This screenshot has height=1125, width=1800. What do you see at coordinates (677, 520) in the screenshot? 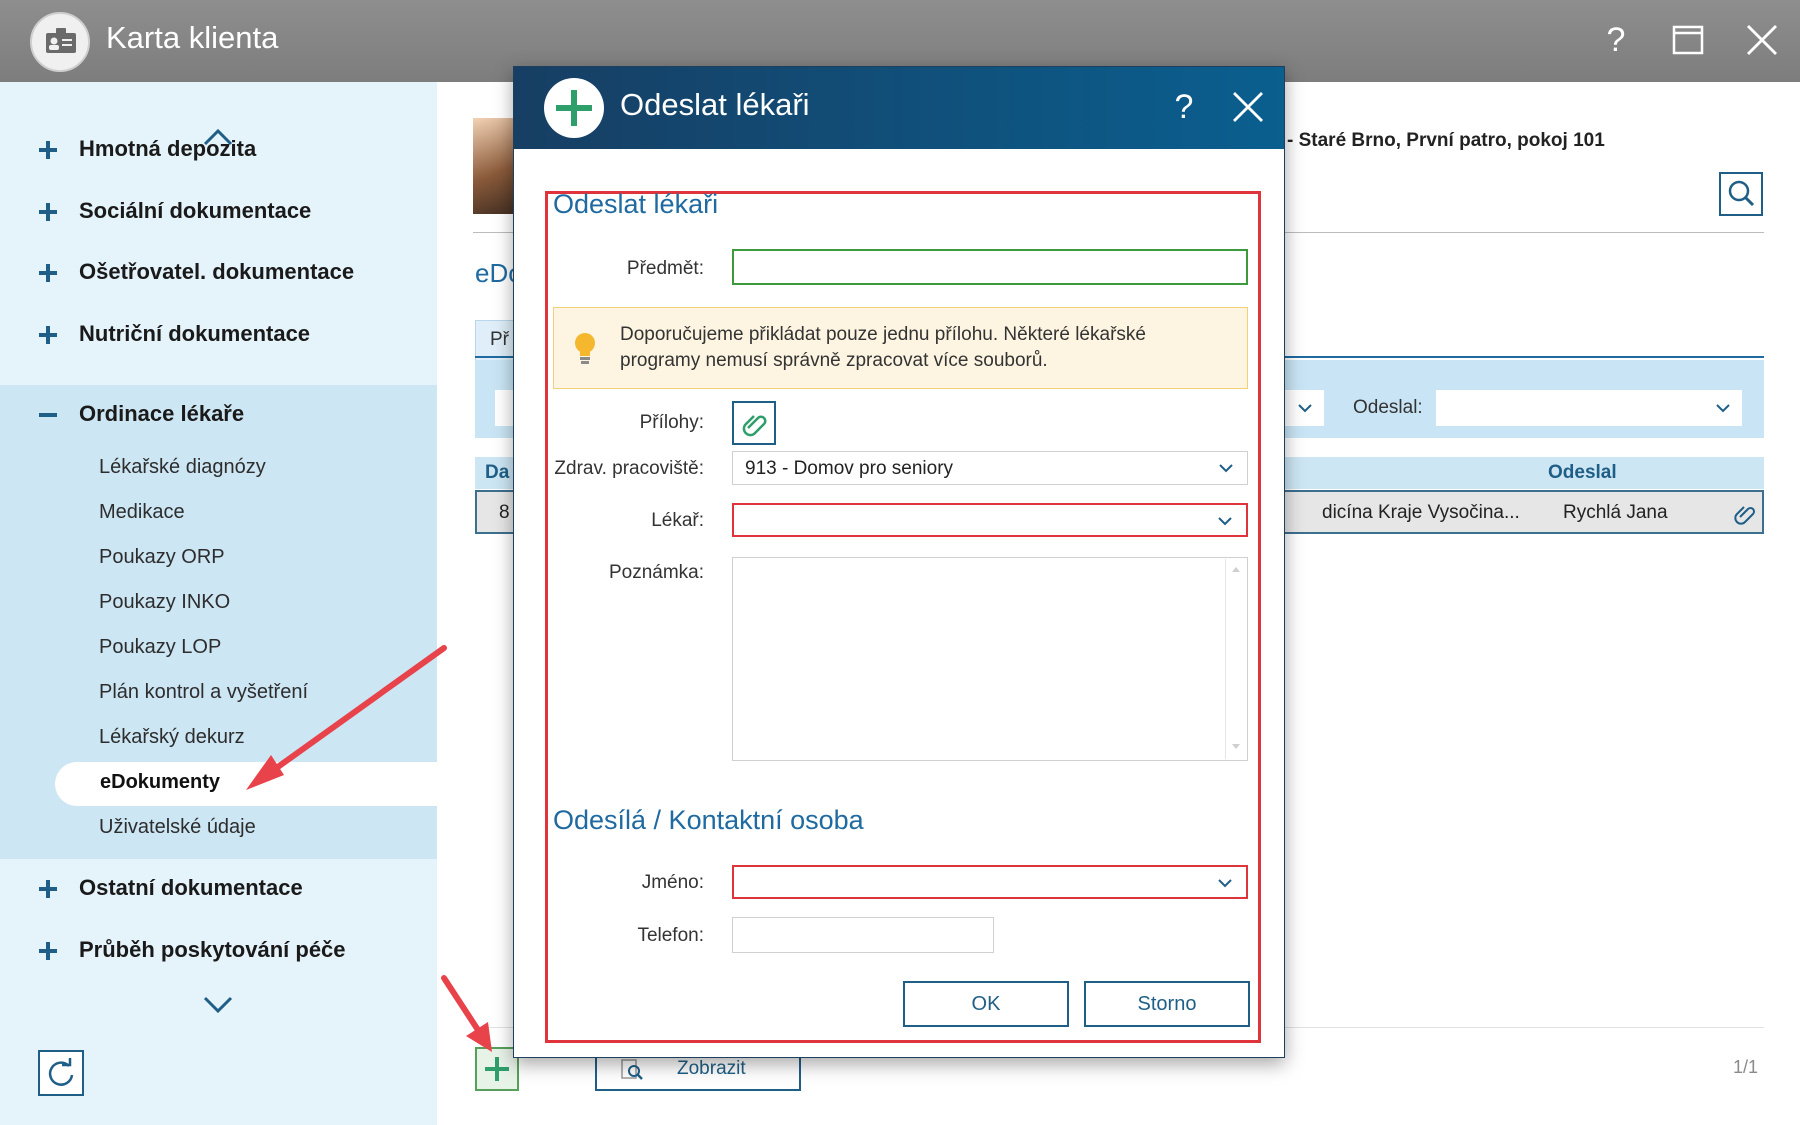
I see `doctor-label: Lékař:` at bounding box center [677, 520].